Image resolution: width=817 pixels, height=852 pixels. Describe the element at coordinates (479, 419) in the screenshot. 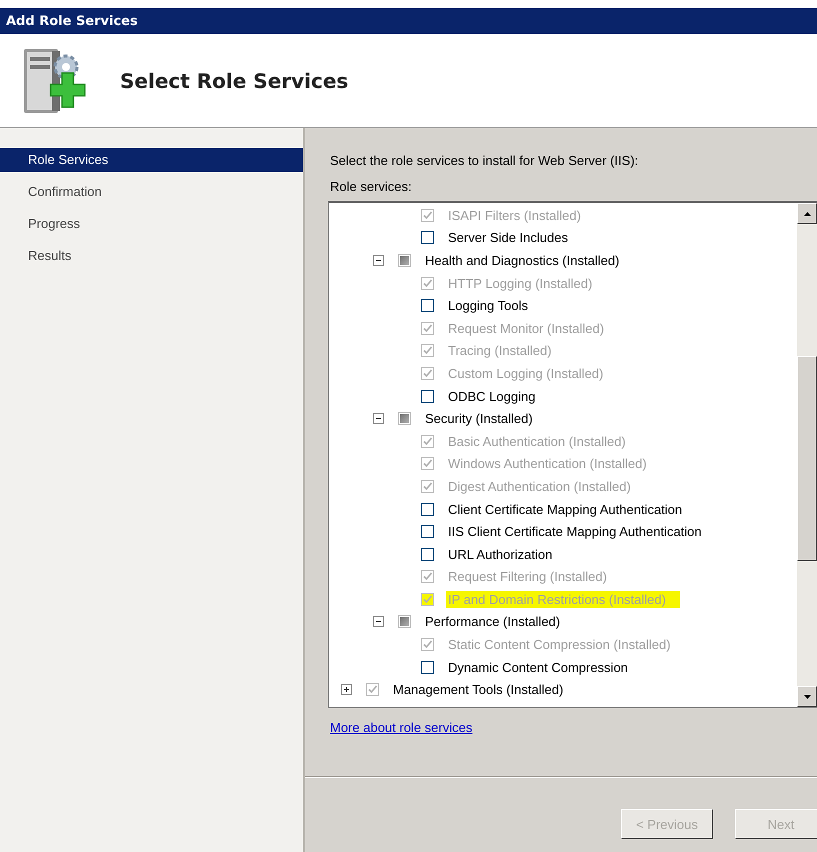

I see `tree-group-label: Security (Installed)` at that location.